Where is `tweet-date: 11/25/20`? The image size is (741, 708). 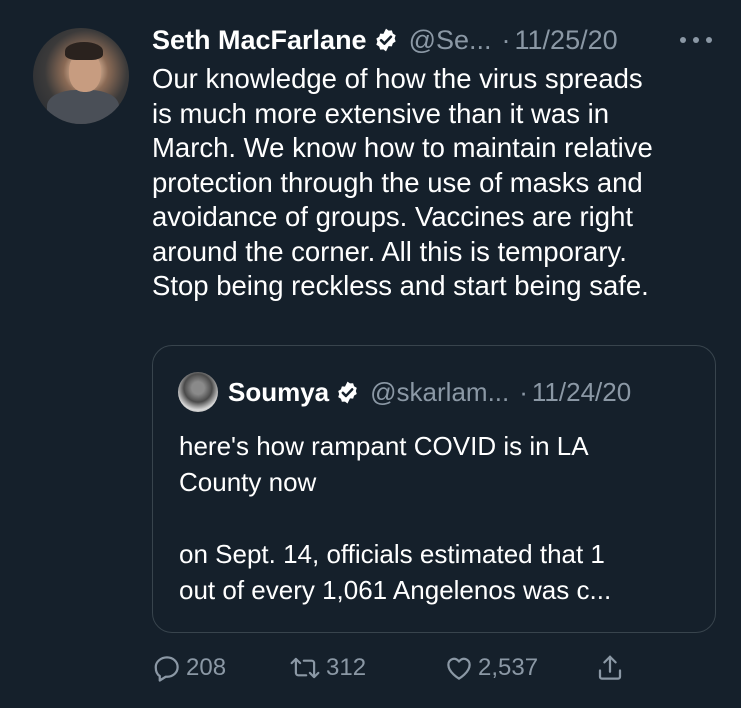 tweet-date: 11/25/20 is located at coordinates (566, 40).